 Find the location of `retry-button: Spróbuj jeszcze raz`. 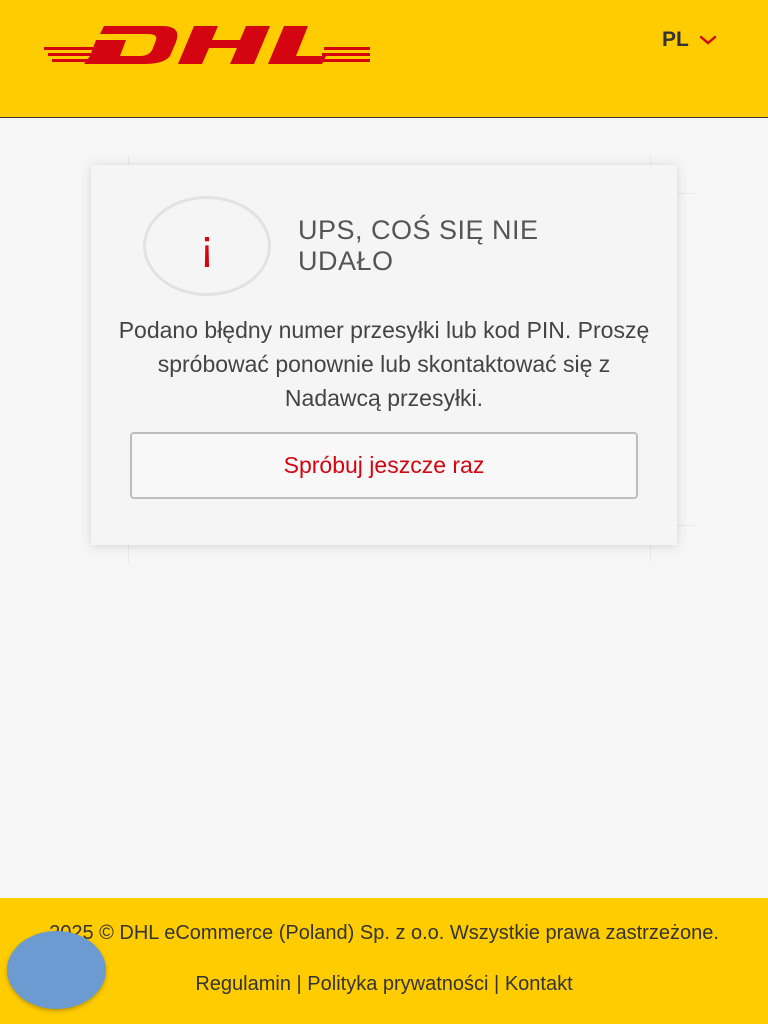

retry-button: Spróbuj jeszcze raz is located at coordinates (384, 465).